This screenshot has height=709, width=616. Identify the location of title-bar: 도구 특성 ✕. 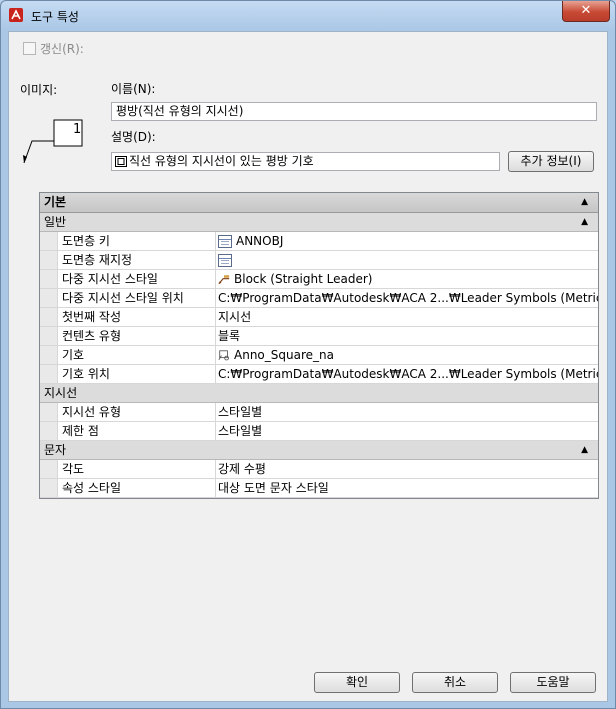
(308, 16).